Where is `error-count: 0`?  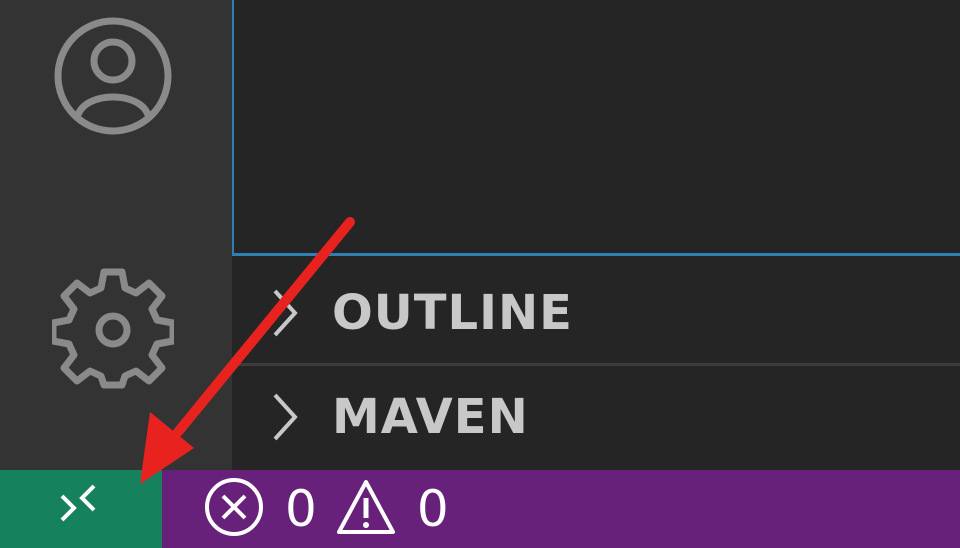 error-count: 0 is located at coordinates (301, 509).